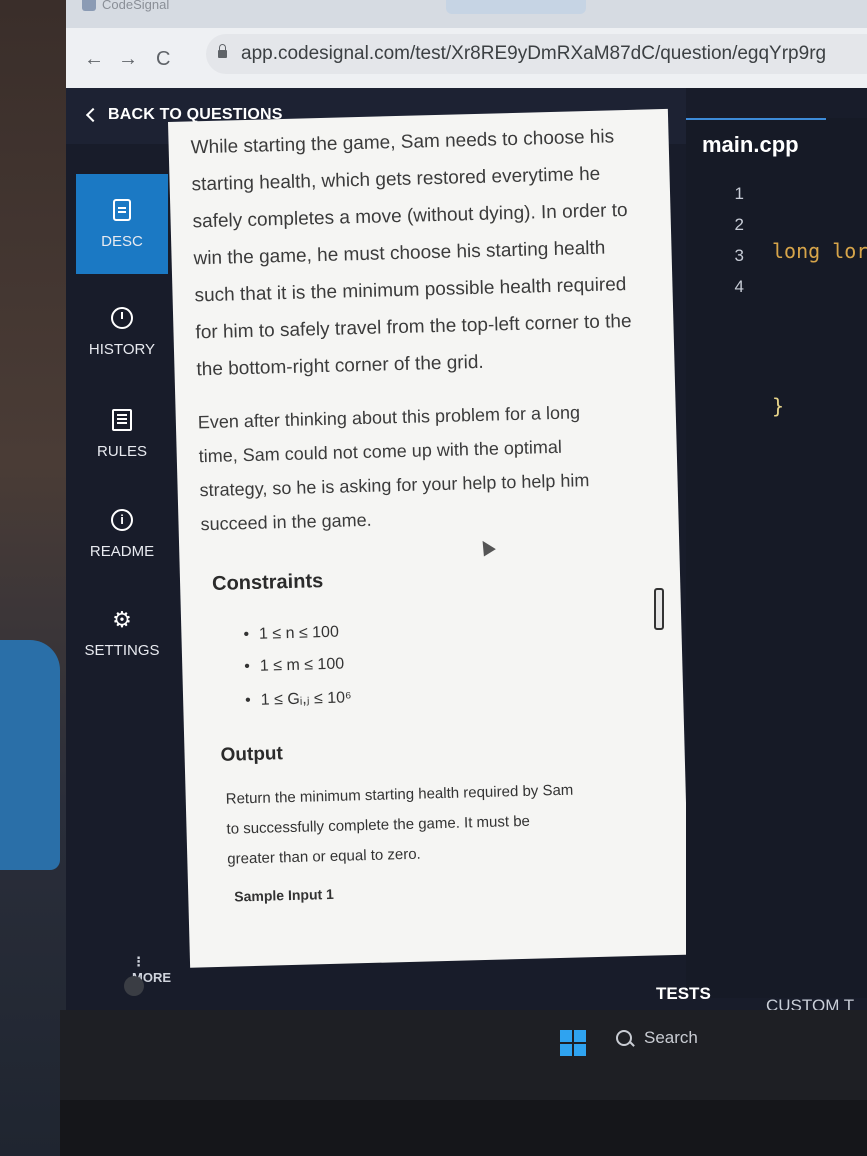 The image size is (867, 1156). What do you see at coordinates (35, 578) in the screenshot?
I see `desk-background` at bounding box center [35, 578].